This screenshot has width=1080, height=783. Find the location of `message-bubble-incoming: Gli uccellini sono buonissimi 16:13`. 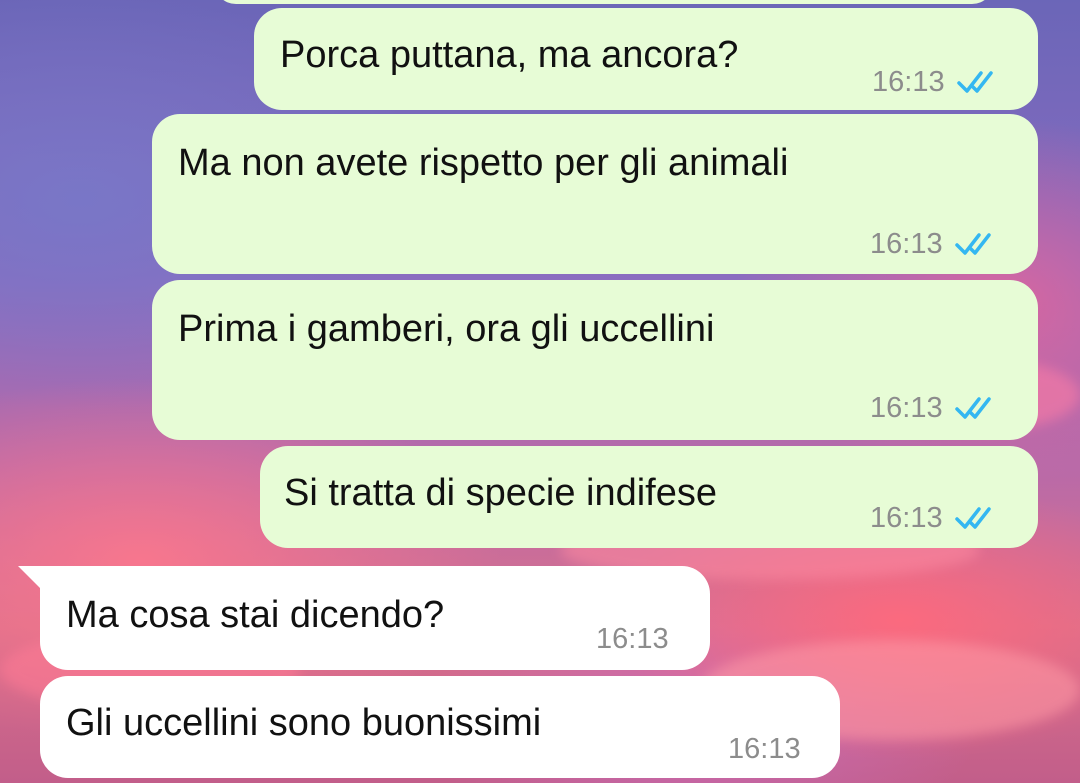

message-bubble-incoming: Gli uccellini sono buonissimi 16:13 is located at coordinates (440, 727).